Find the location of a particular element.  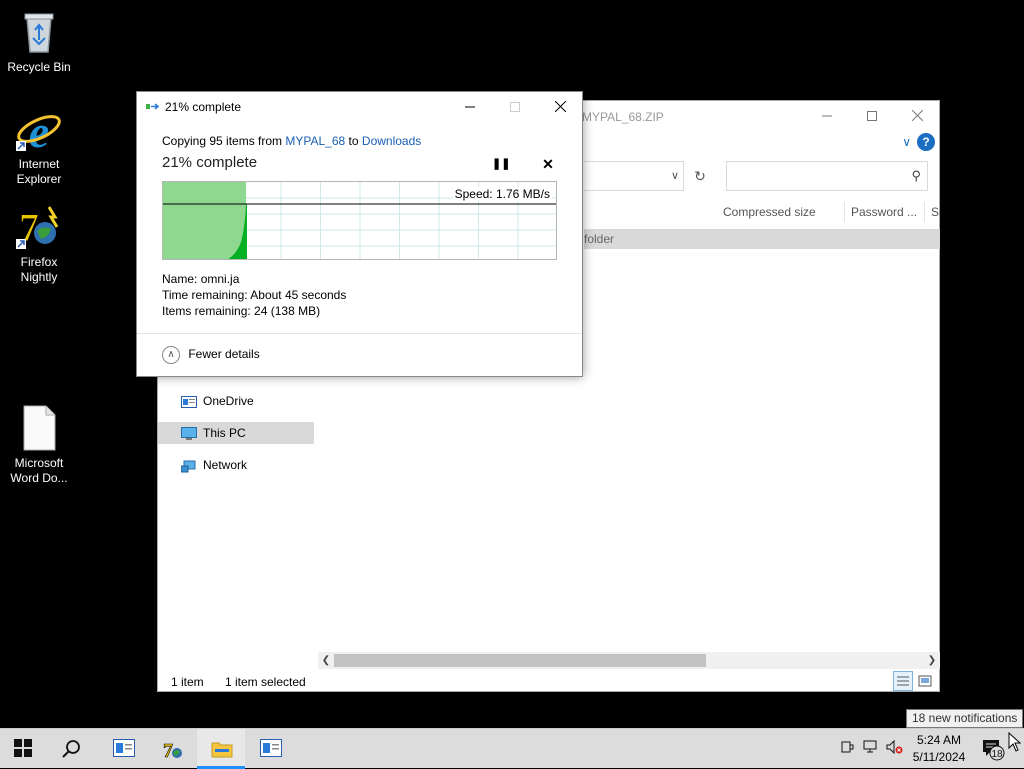

large-icons-view-button is located at coordinates (925, 681).